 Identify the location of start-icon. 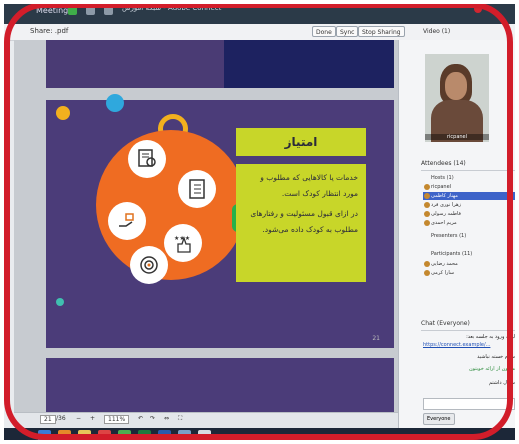
(44, 436).